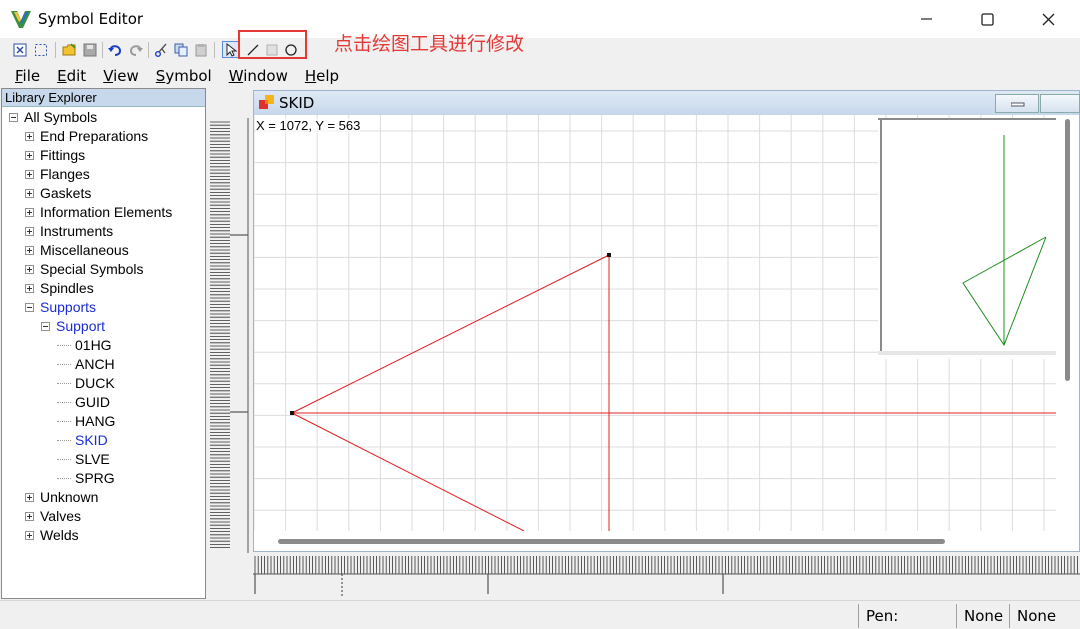  I want to click on tree-item-label: Flanges, so click(65, 174).